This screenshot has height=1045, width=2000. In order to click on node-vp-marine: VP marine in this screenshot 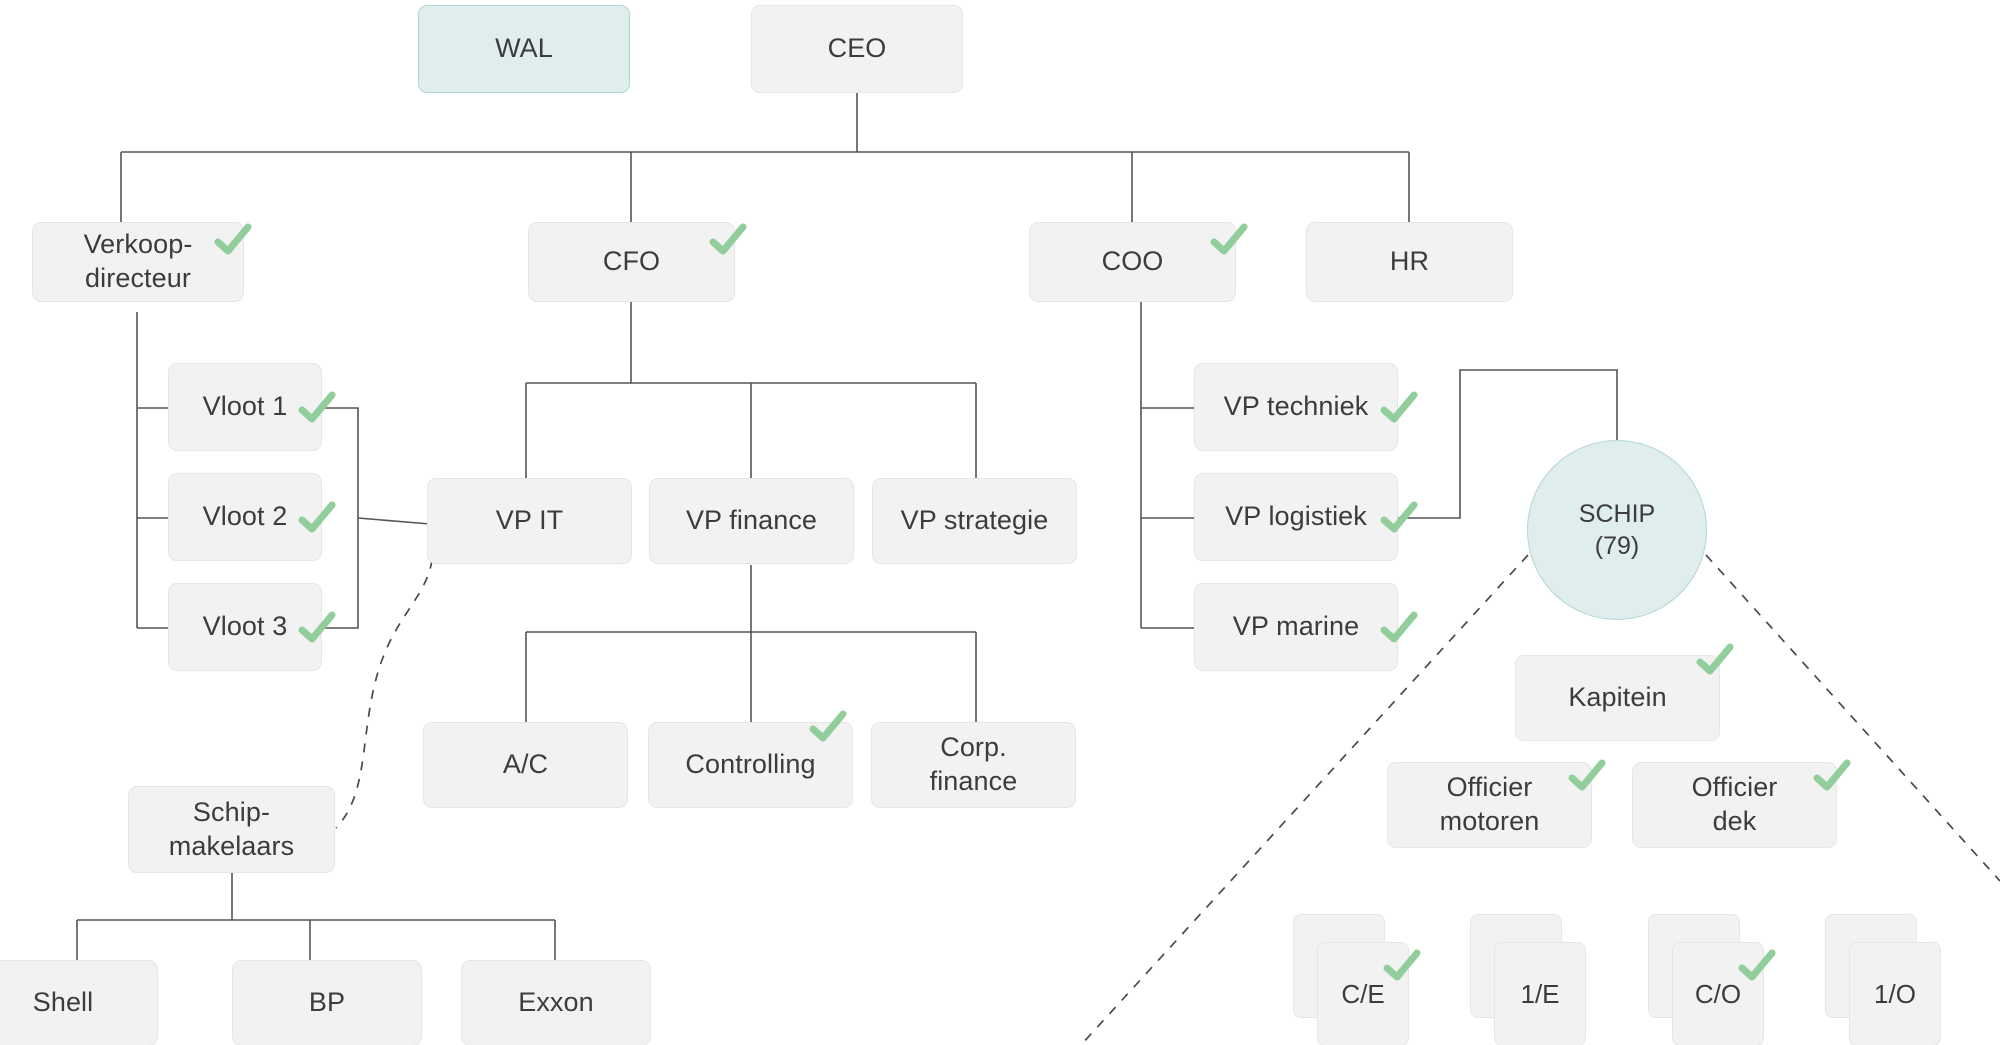, I will do `click(1296, 627)`.